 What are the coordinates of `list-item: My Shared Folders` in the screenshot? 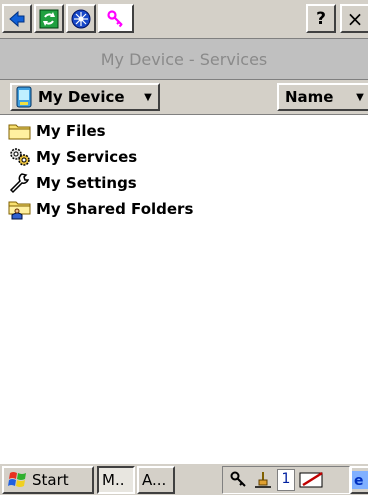 It's located at (100, 209).